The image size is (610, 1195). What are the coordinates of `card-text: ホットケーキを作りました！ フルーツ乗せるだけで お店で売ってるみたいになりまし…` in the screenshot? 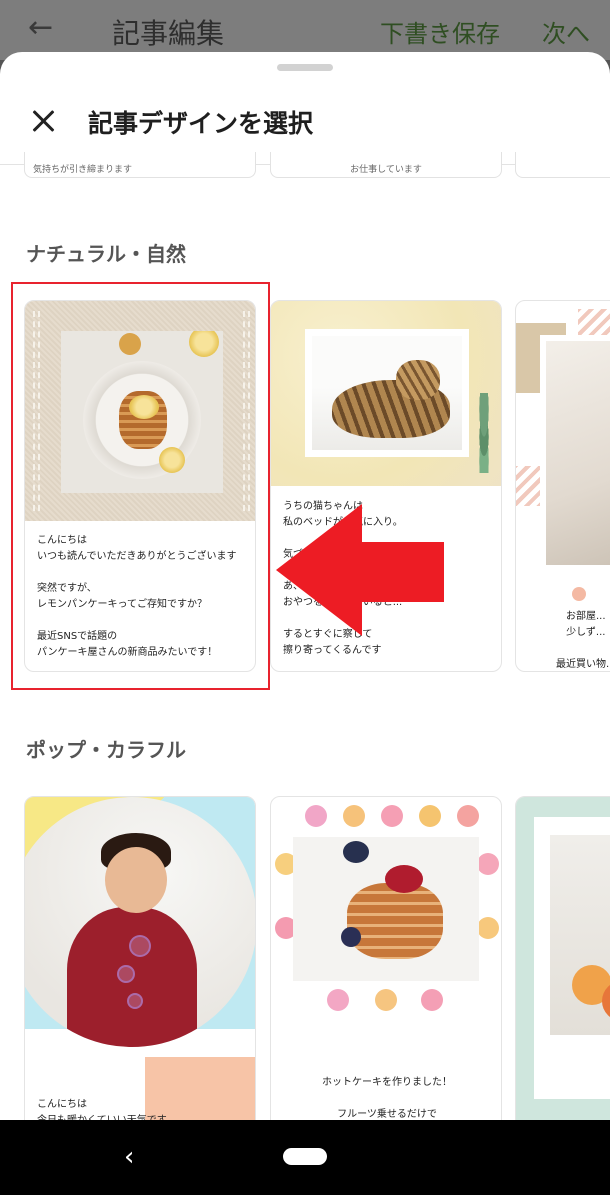 It's located at (387, 1098).